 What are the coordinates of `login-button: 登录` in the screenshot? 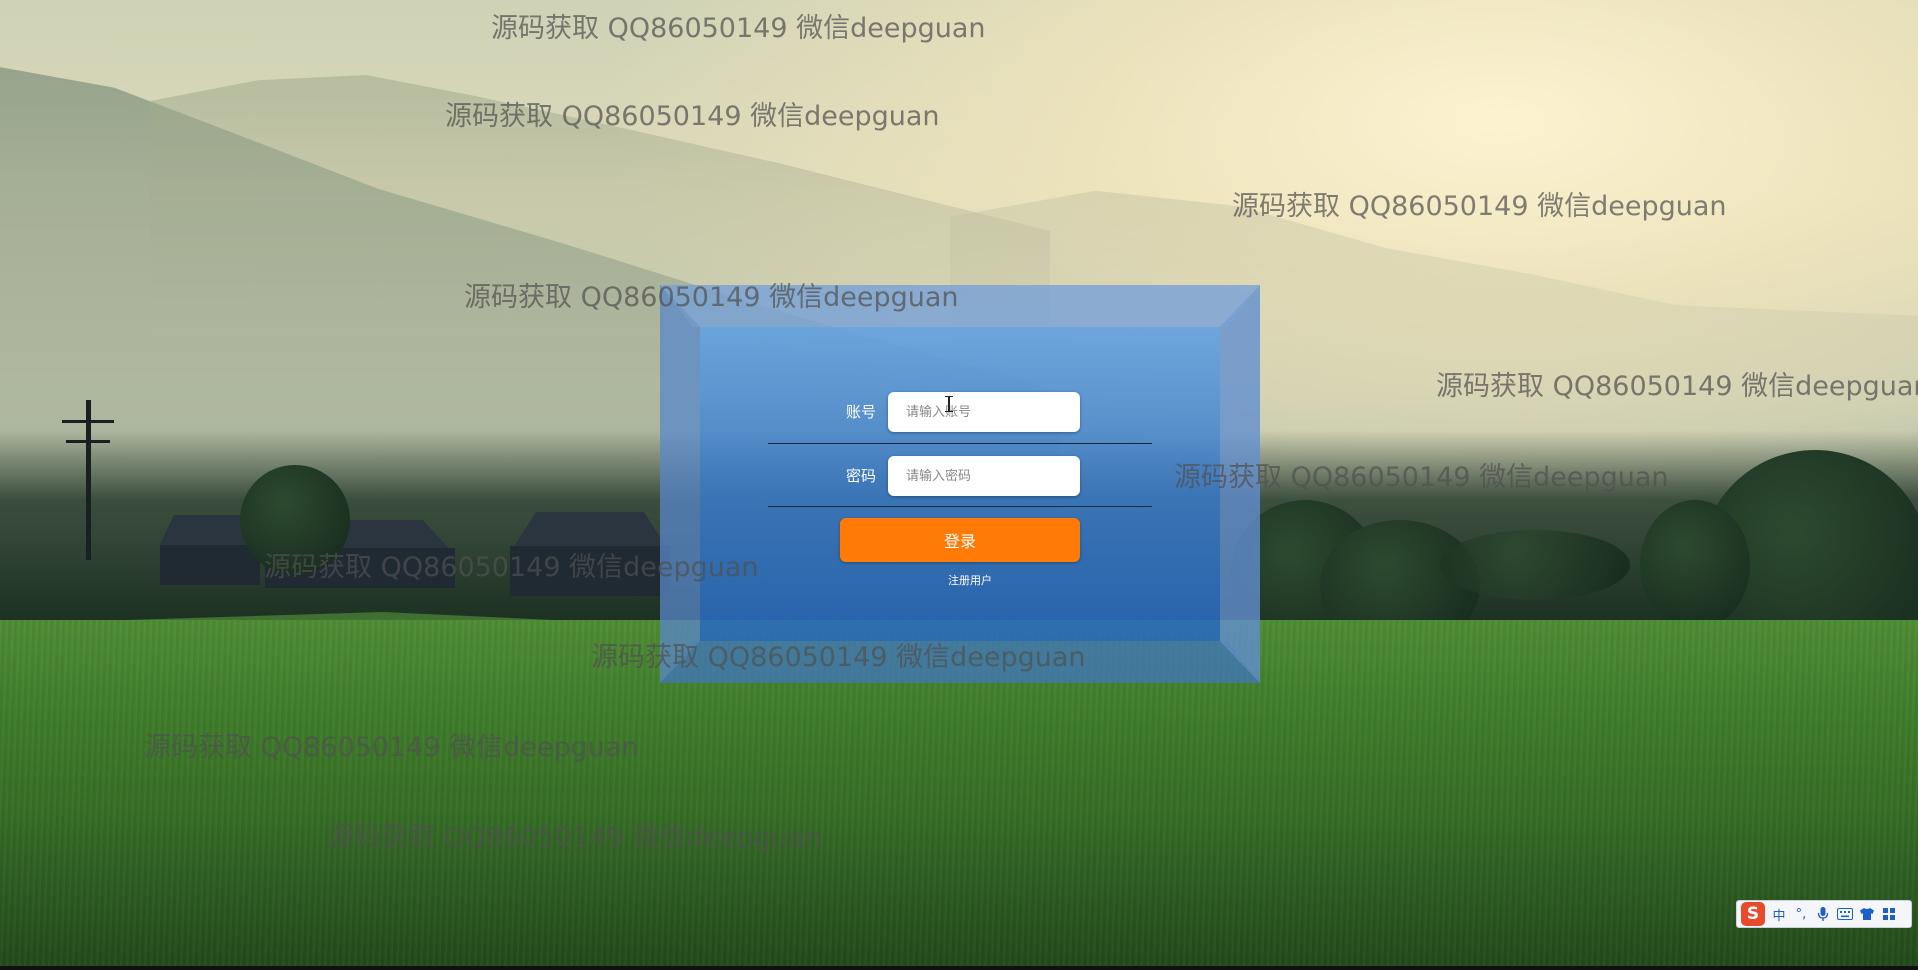 It's located at (960, 540).